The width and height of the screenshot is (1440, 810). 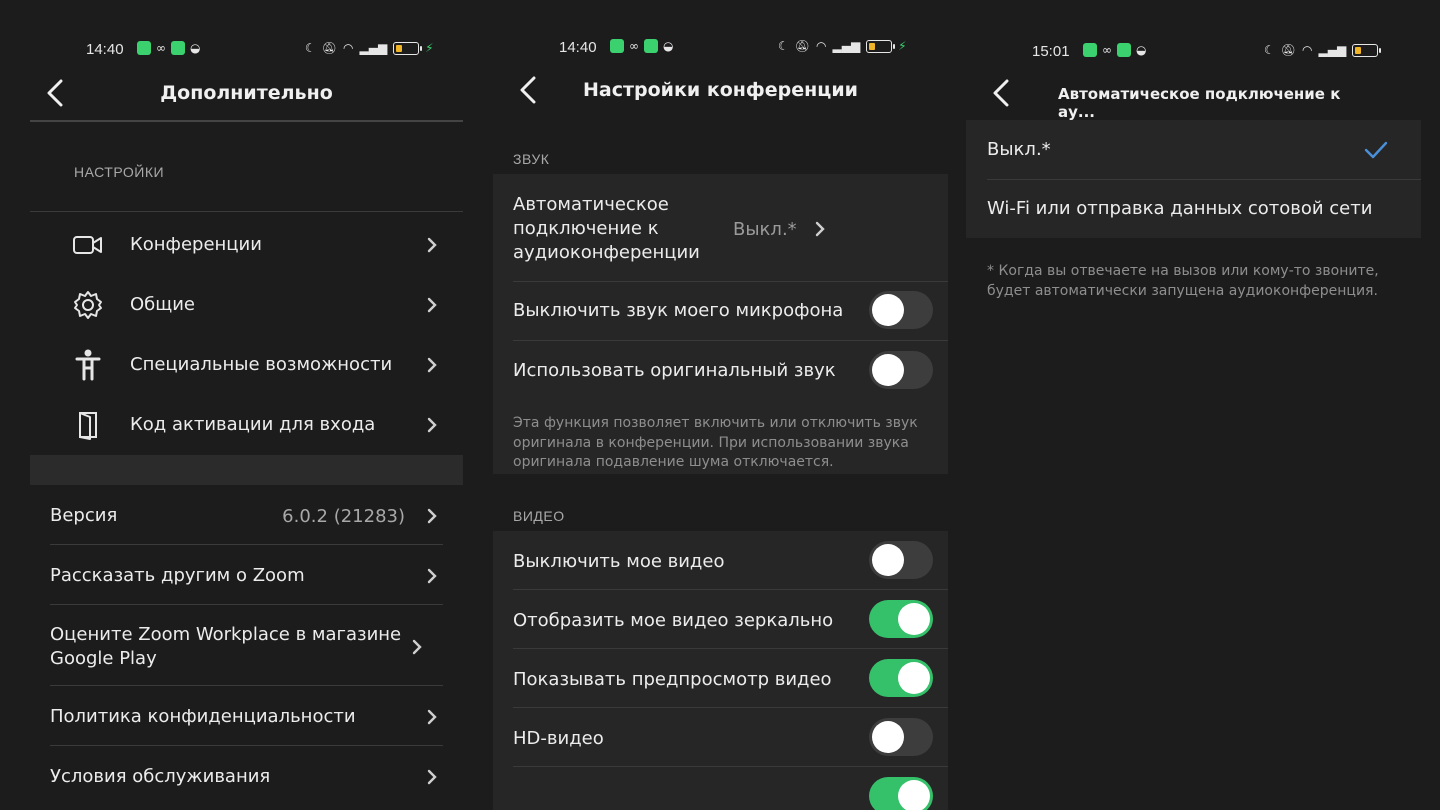 What do you see at coordinates (720, 90) in the screenshot?
I see `page-title: Настройки конференции` at bounding box center [720, 90].